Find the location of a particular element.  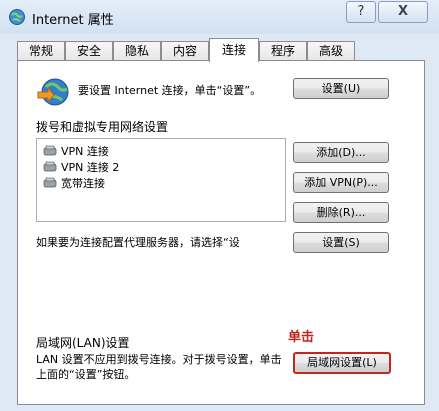

tab-general: 常规 is located at coordinates (41, 51).